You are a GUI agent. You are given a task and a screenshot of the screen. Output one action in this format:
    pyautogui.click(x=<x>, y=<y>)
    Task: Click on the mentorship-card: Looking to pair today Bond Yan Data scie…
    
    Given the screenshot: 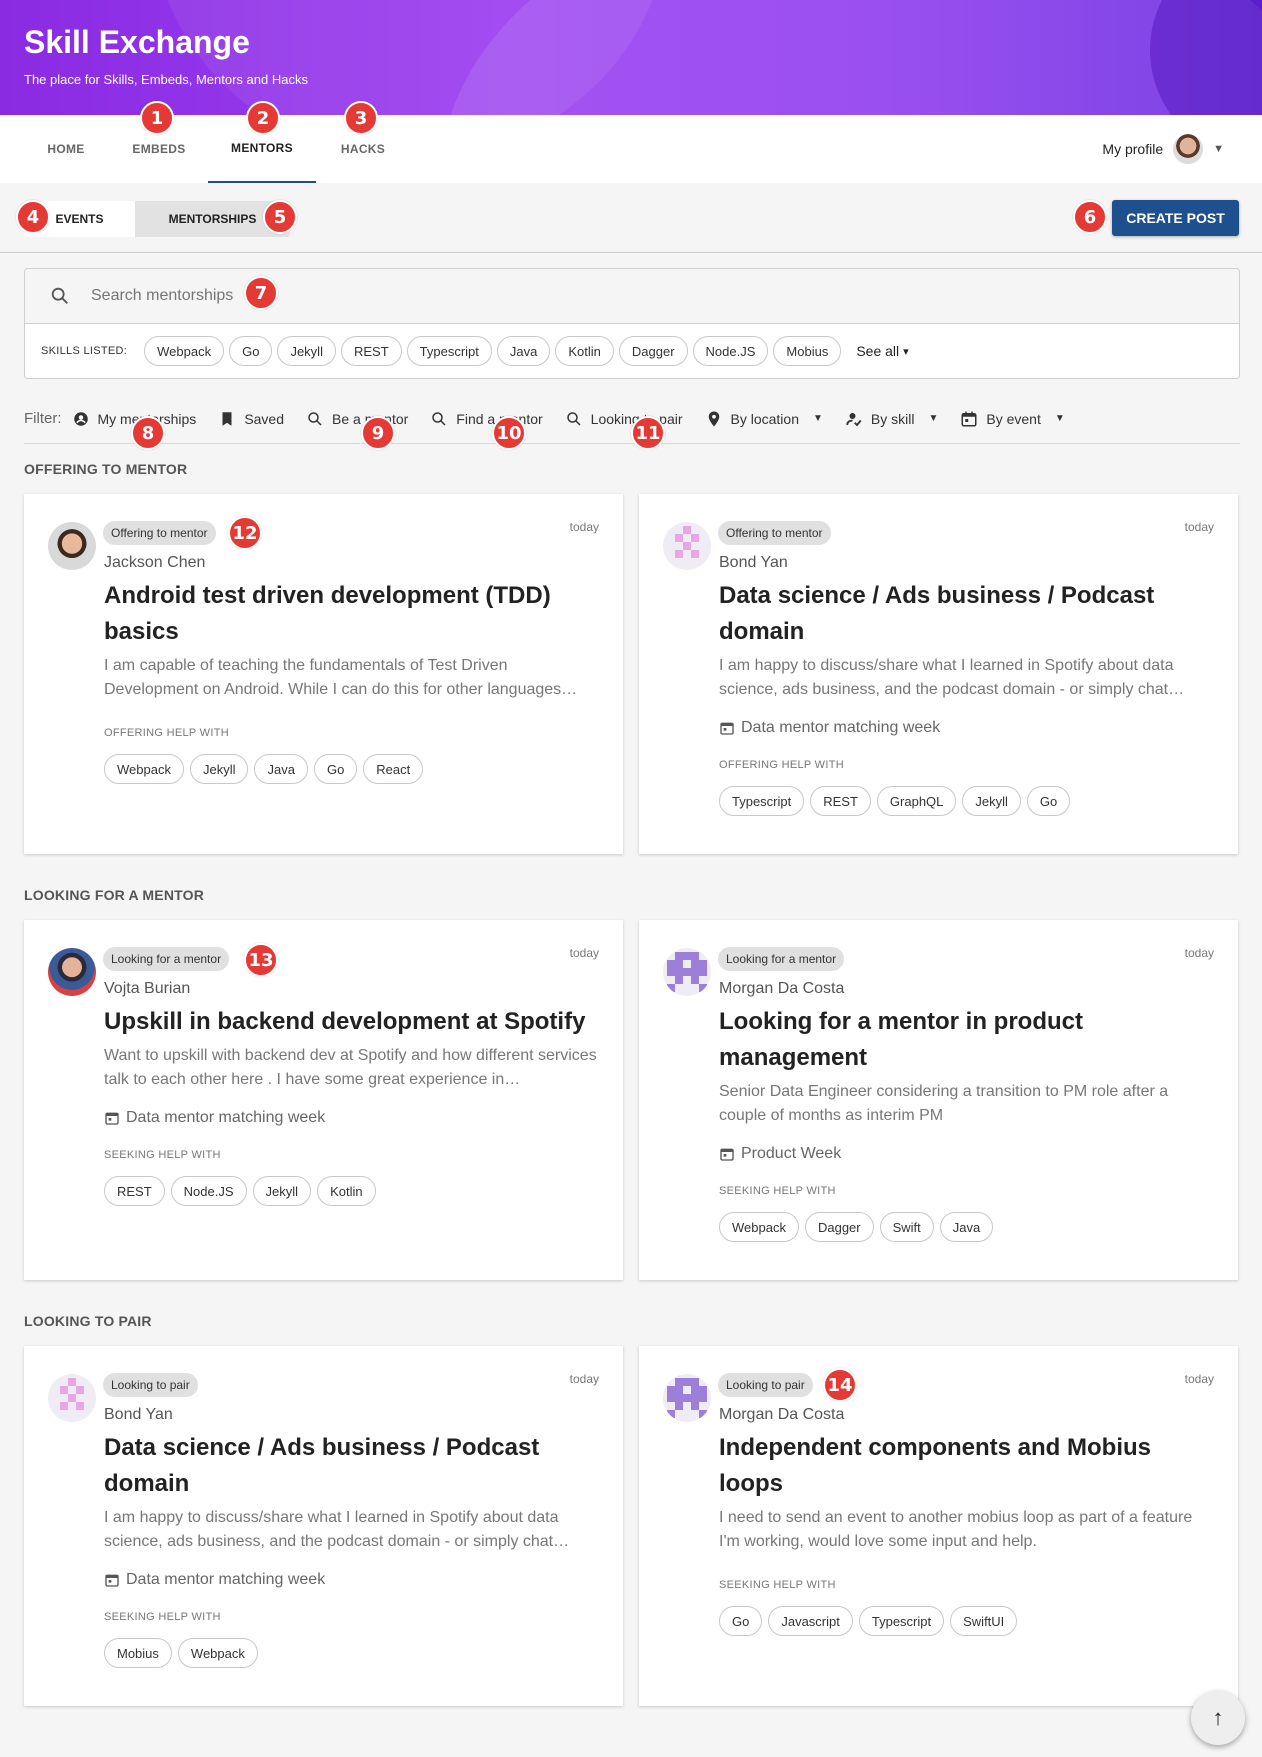 What is the action you would take?
    pyautogui.click(x=323, y=1526)
    